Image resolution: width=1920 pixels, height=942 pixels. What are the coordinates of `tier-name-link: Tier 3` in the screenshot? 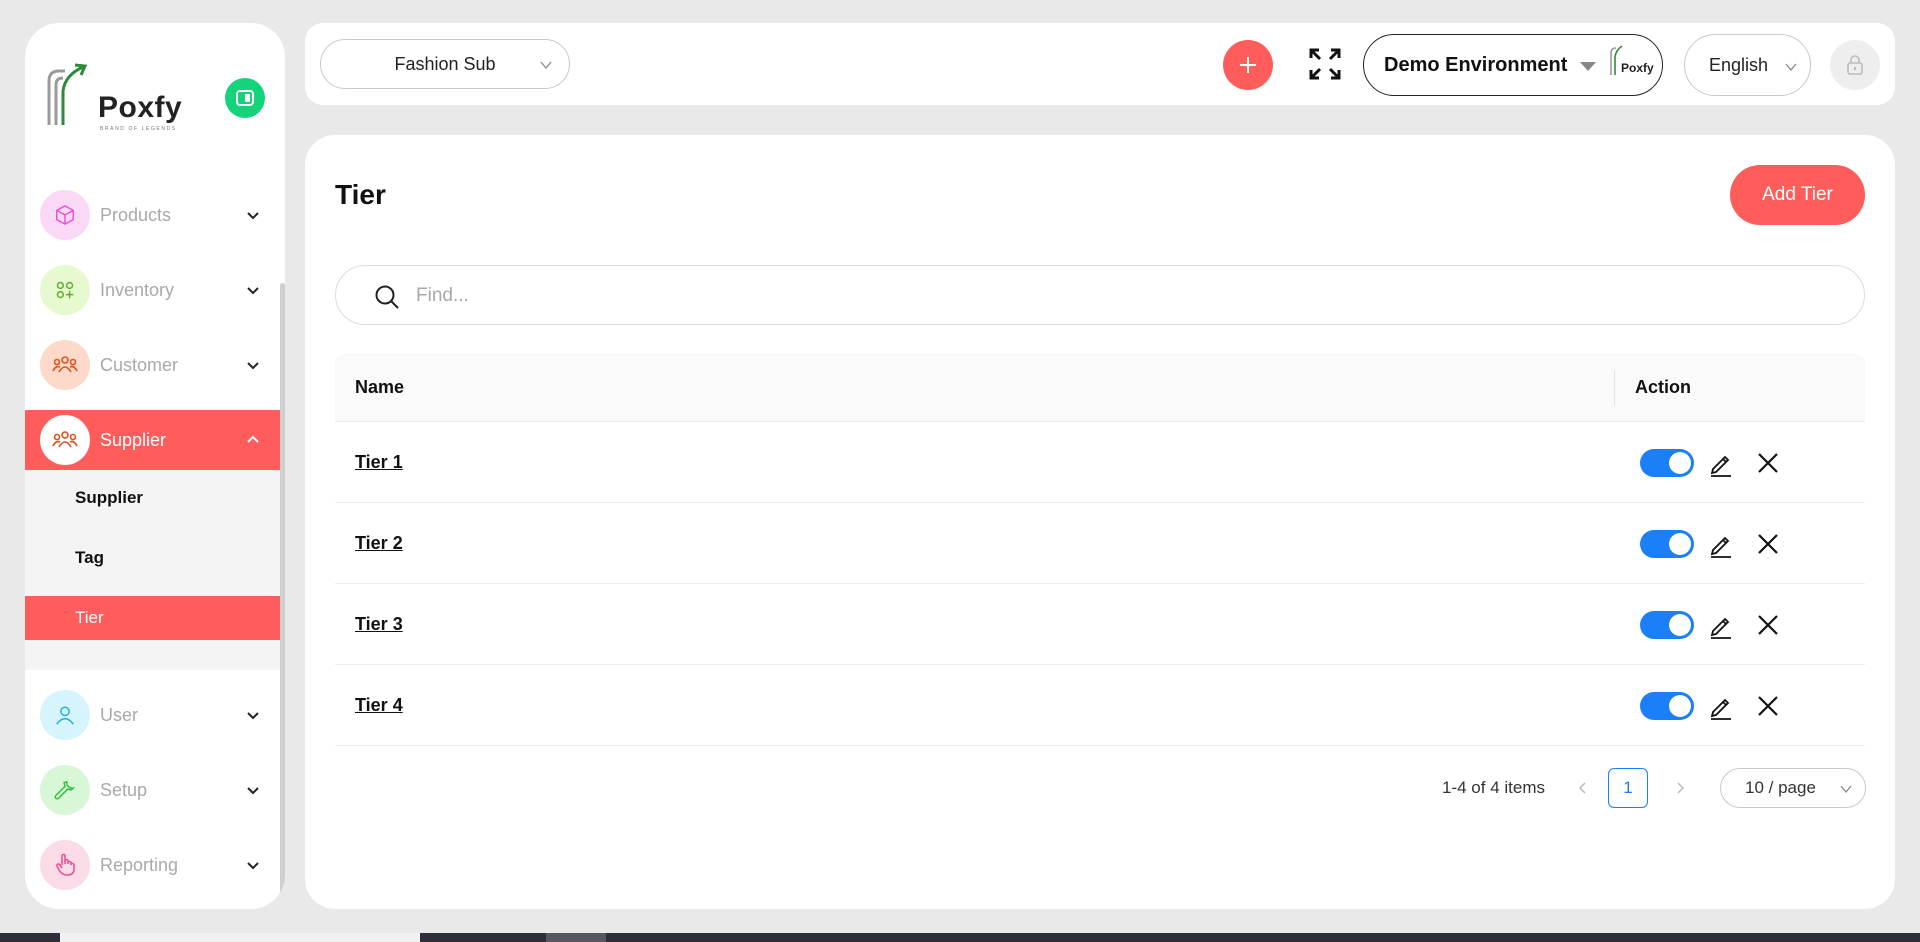 It's located at (379, 624).